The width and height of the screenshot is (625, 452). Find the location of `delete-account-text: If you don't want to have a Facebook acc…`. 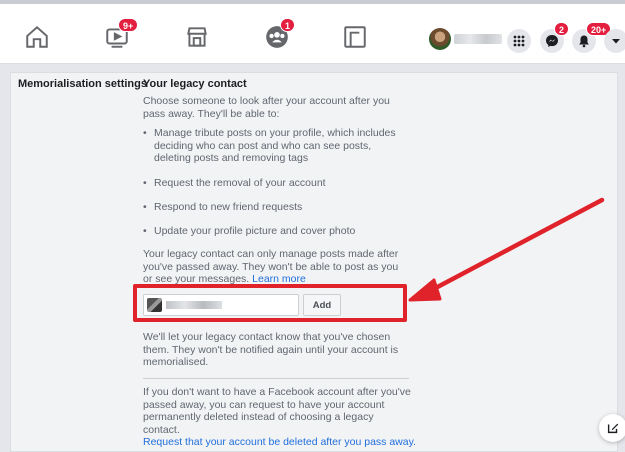

delete-account-text: If you don't want to have a Facebook acc… is located at coordinates (277, 411).